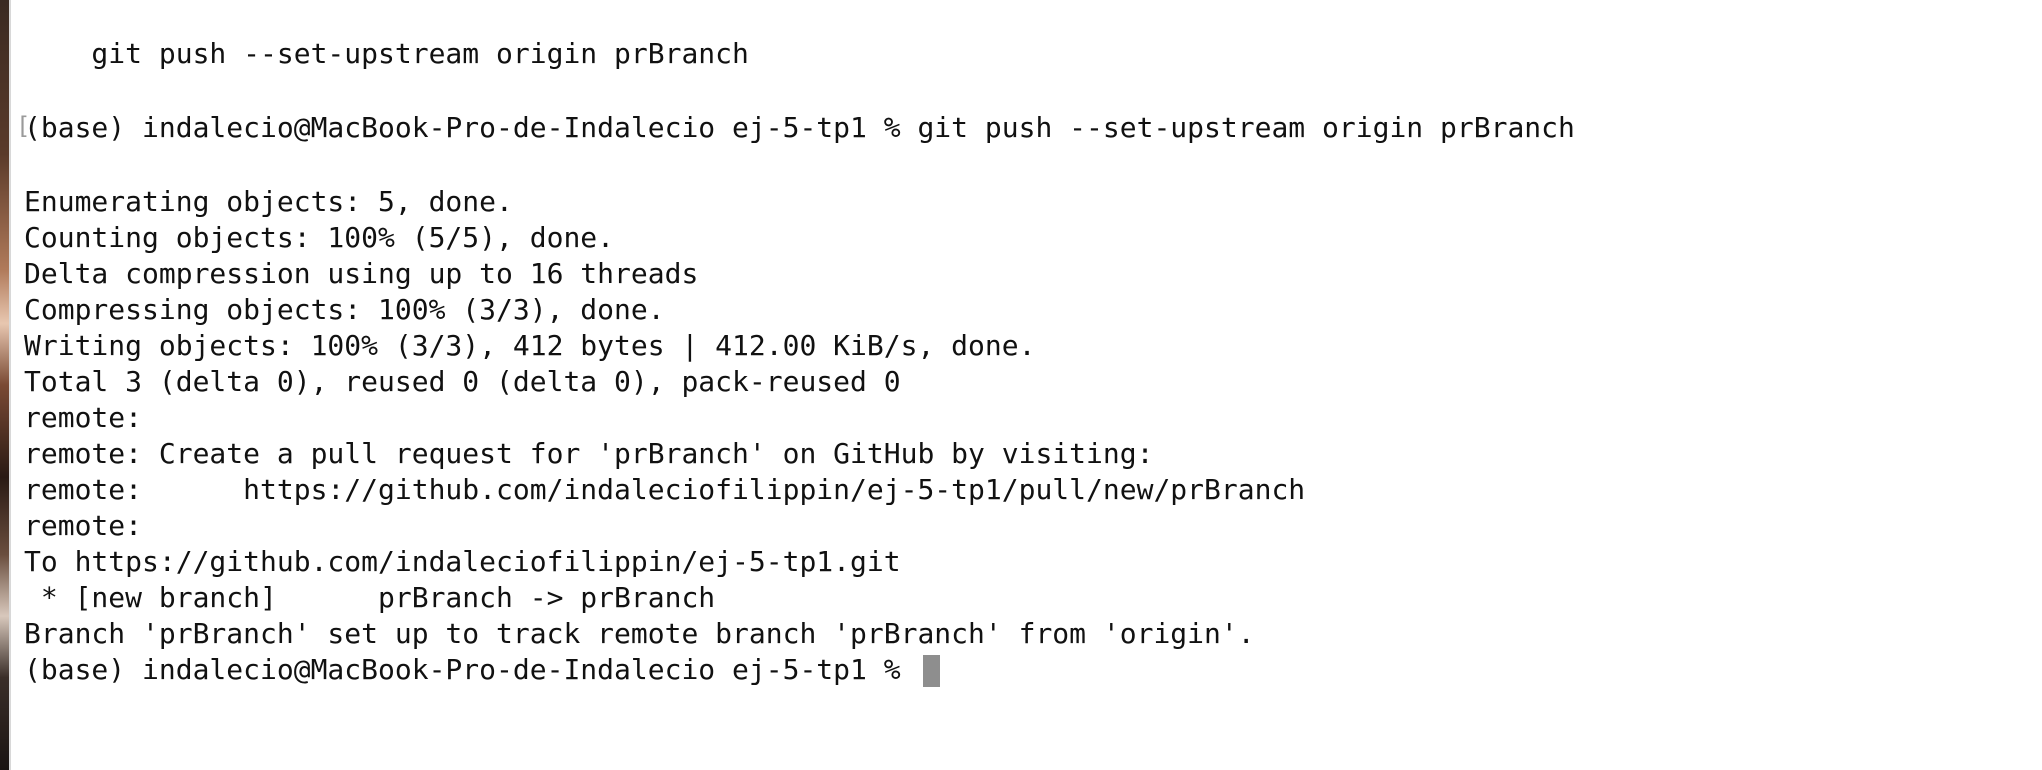  What do you see at coordinates (344, 309) in the screenshot?
I see `terminal-line: Compressing objects: 100% (3/3), done.` at bounding box center [344, 309].